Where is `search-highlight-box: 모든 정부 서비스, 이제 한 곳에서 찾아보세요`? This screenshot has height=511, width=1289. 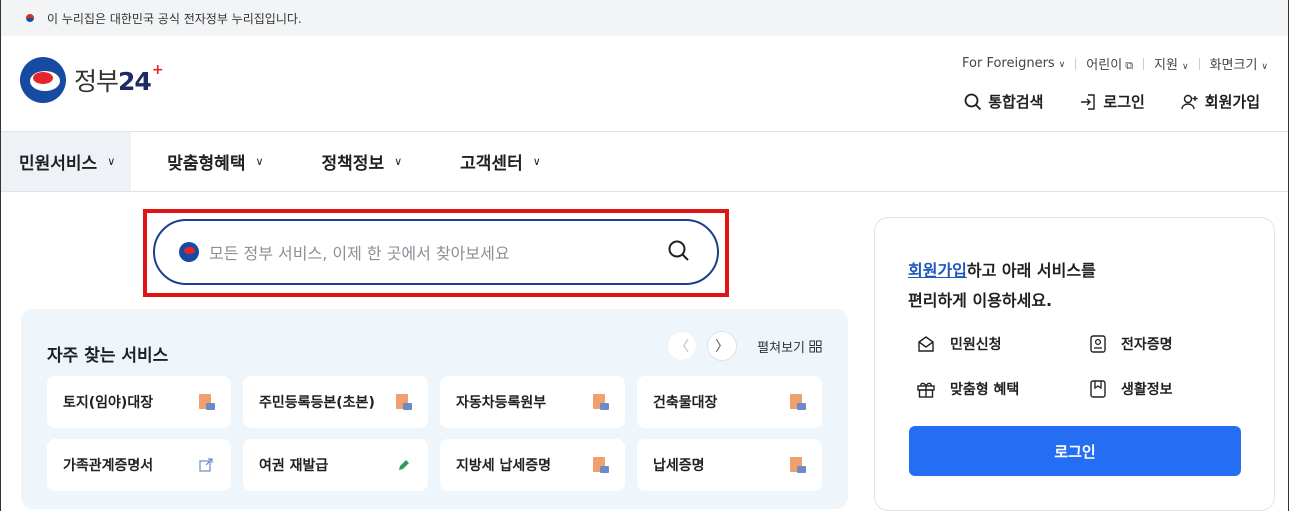
search-highlight-box: 모든 정부 서비스, 이제 한 곳에서 찾아보세요 is located at coordinates (436, 253).